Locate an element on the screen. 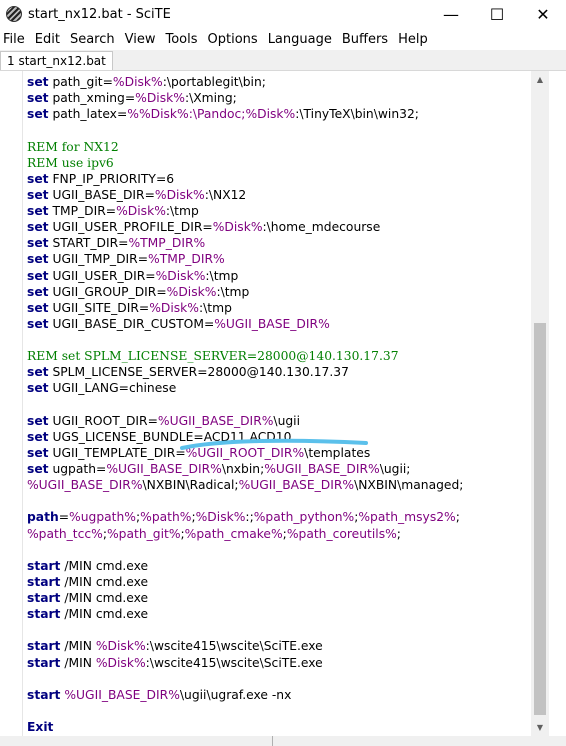  code-line: set UGII_BASE_DIR=%Disk%:\NX12 is located at coordinates (279, 195).